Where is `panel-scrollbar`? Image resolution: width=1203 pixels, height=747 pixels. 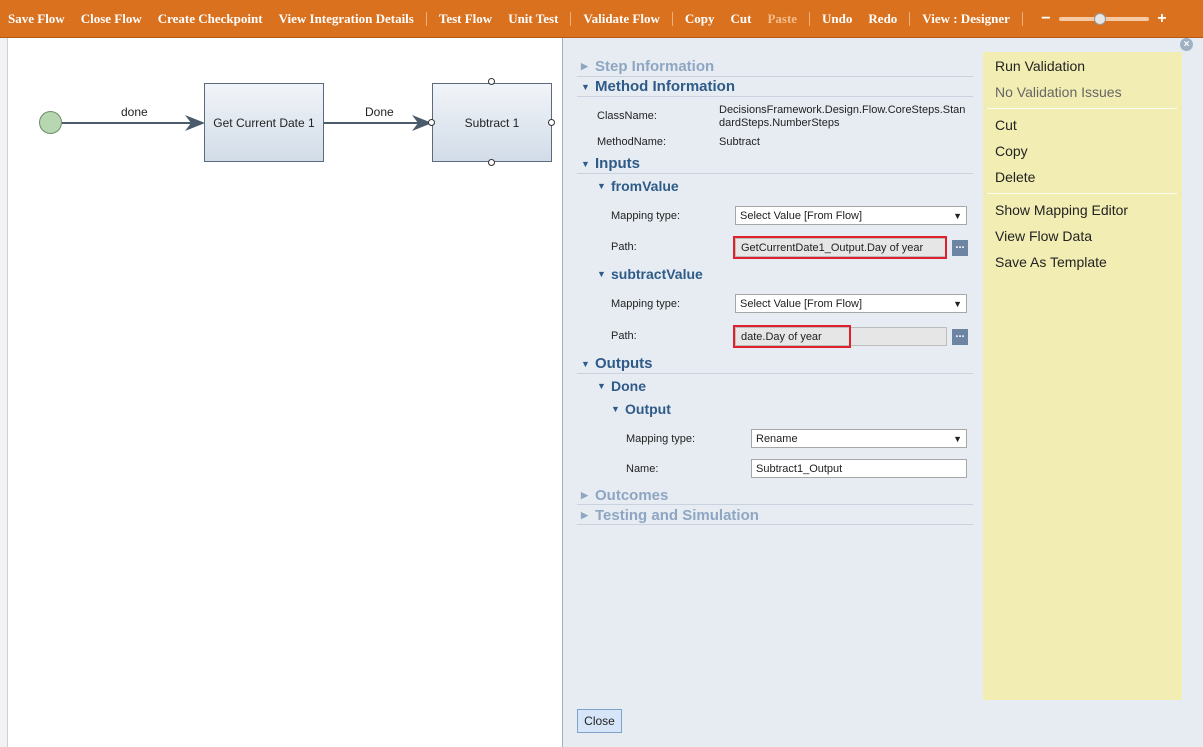
panel-scrollbar is located at coordinates (1193, 397).